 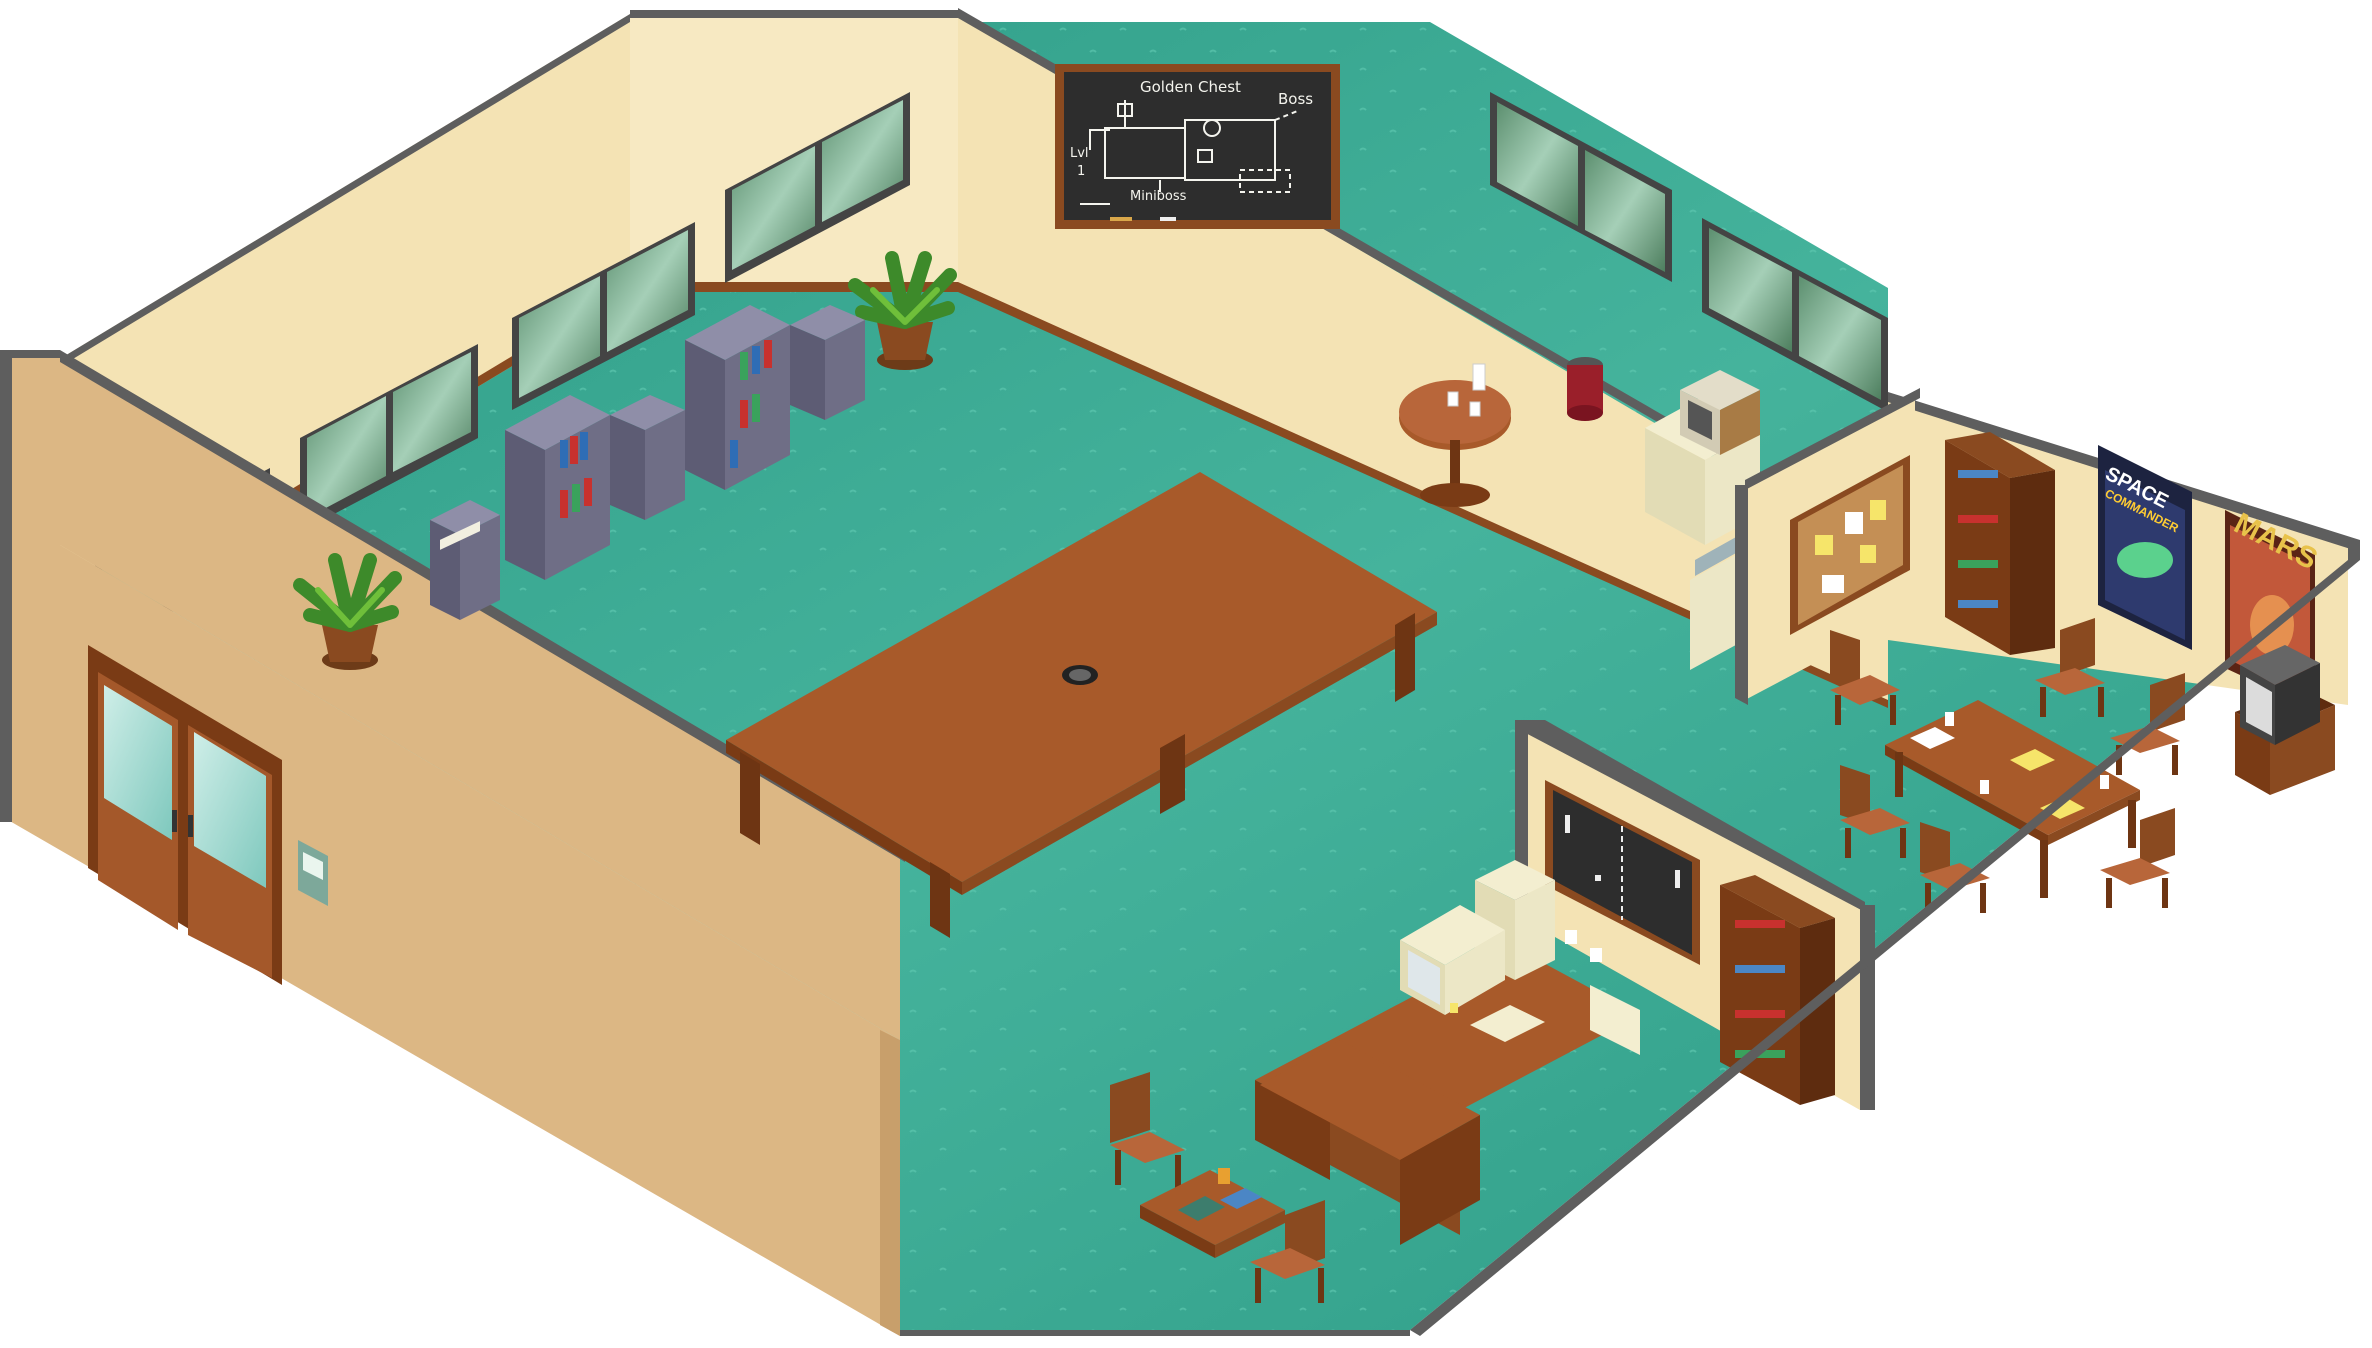 I want to click on chalkboard-title: Golden Chest, so click(x=1190, y=87).